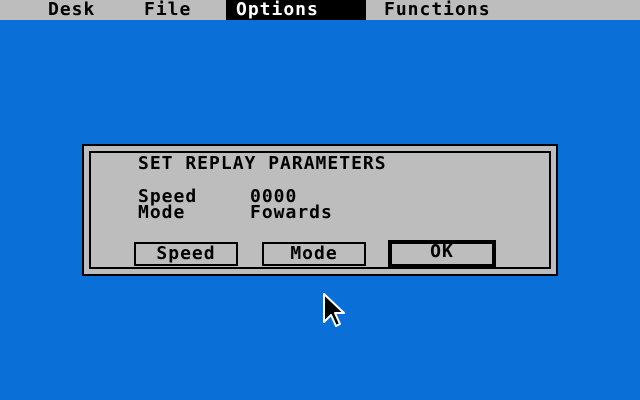  I want to click on mode-label: Mode, so click(162, 212).